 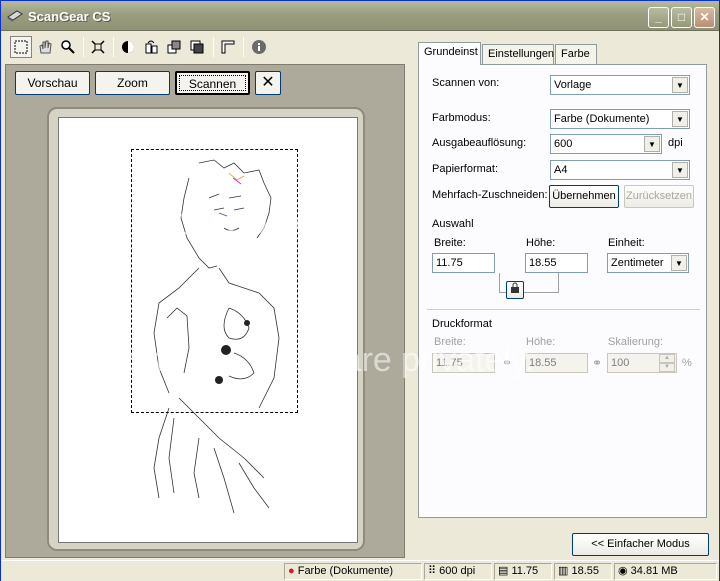 What do you see at coordinates (128, 47) in the screenshot?
I see `mirror-icon` at bounding box center [128, 47].